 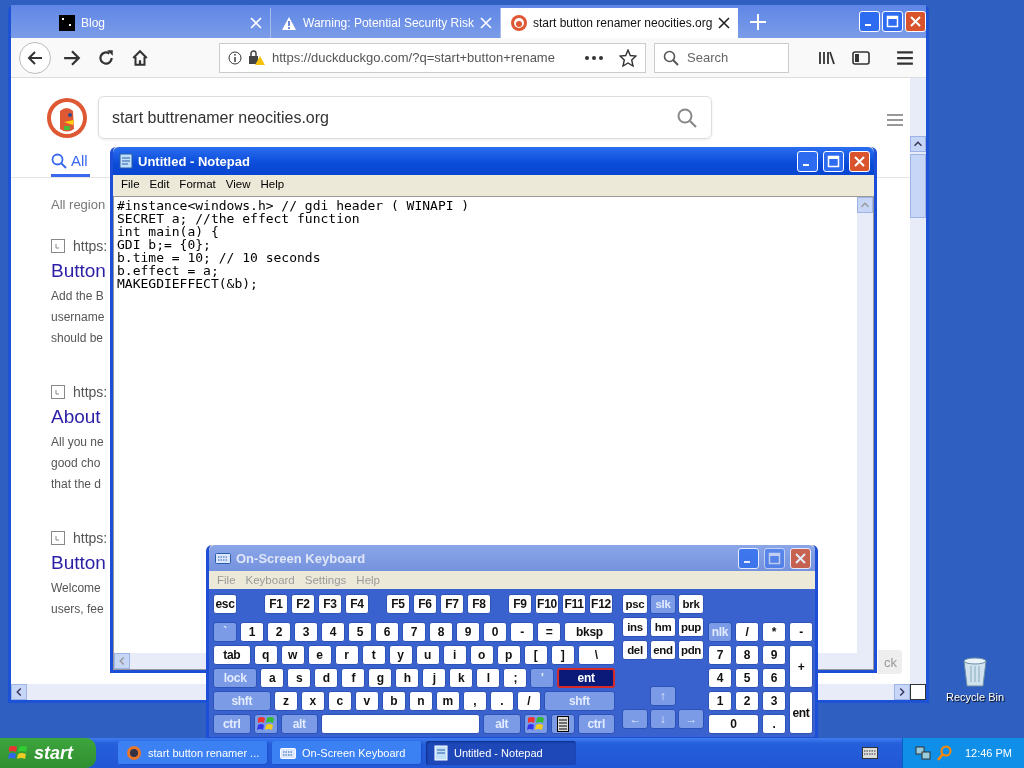 What do you see at coordinates (922, 753) in the screenshot?
I see `network-icon` at bounding box center [922, 753].